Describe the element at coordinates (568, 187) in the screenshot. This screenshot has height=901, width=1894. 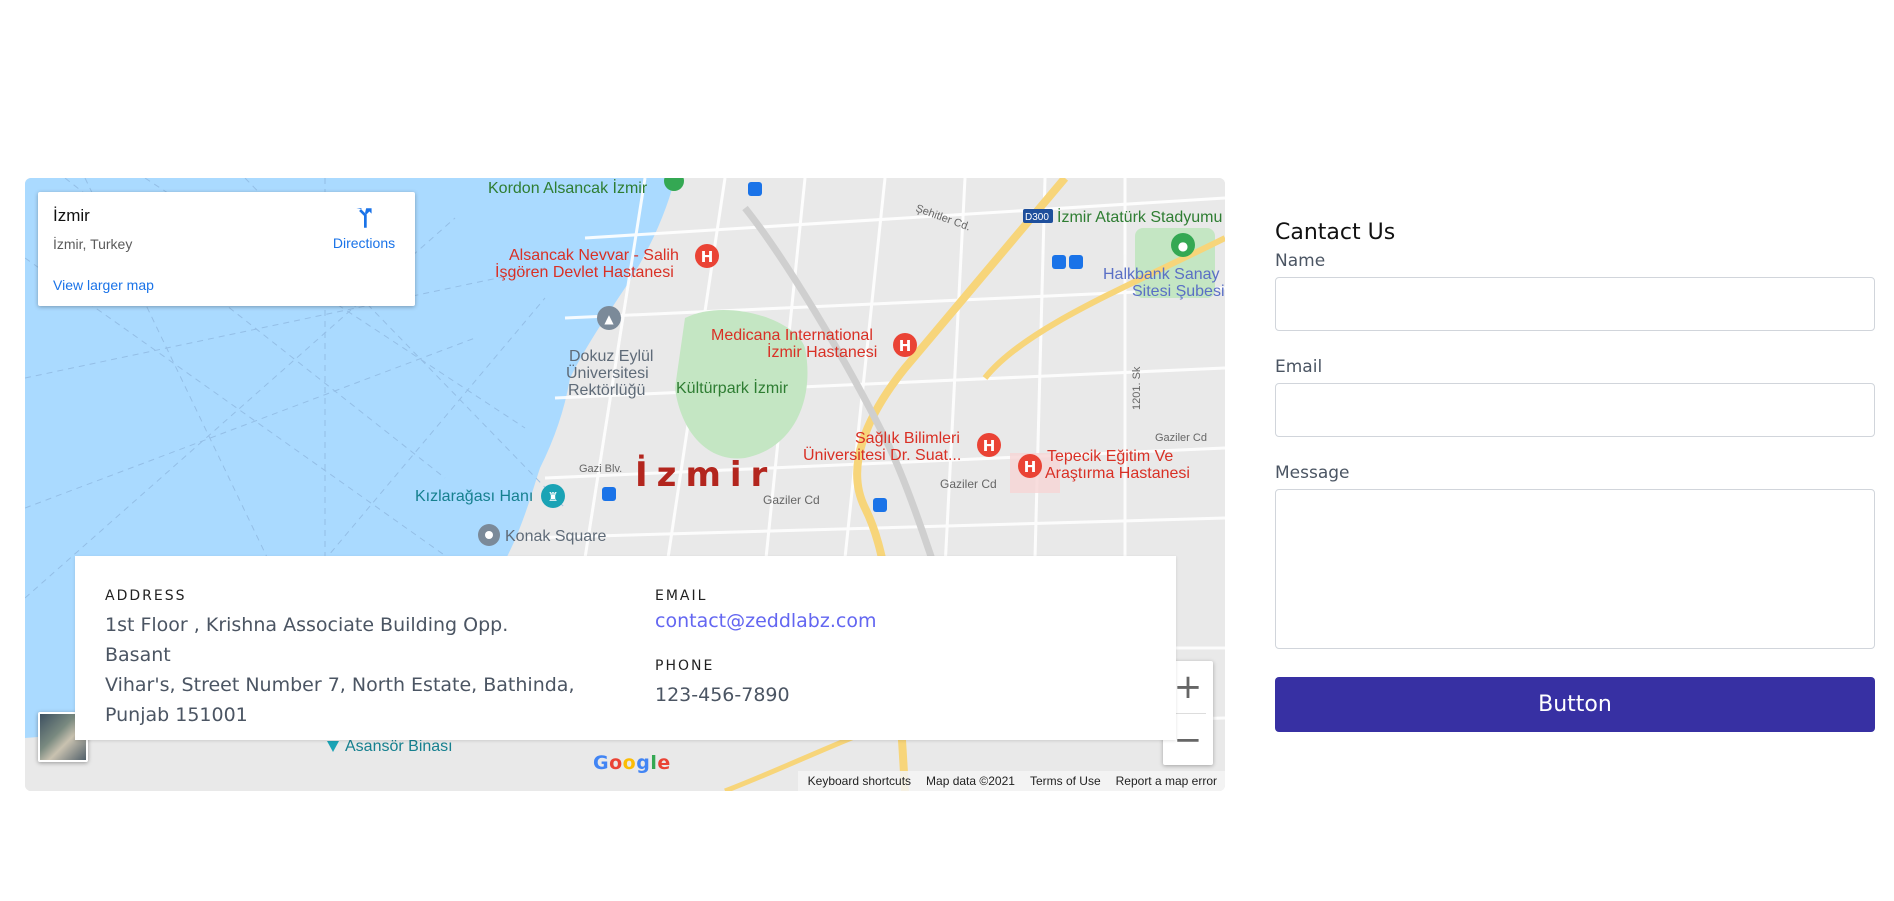
I see `map-label: Kordon Alsancak İzmir` at that location.